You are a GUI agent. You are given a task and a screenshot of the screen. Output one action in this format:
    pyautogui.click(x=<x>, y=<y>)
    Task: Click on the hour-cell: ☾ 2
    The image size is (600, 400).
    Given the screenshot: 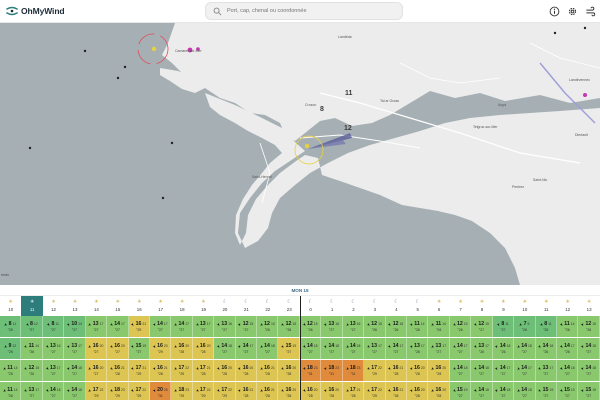 What is the action you would take?
    pyautogui.click(x=353, y=306)
    